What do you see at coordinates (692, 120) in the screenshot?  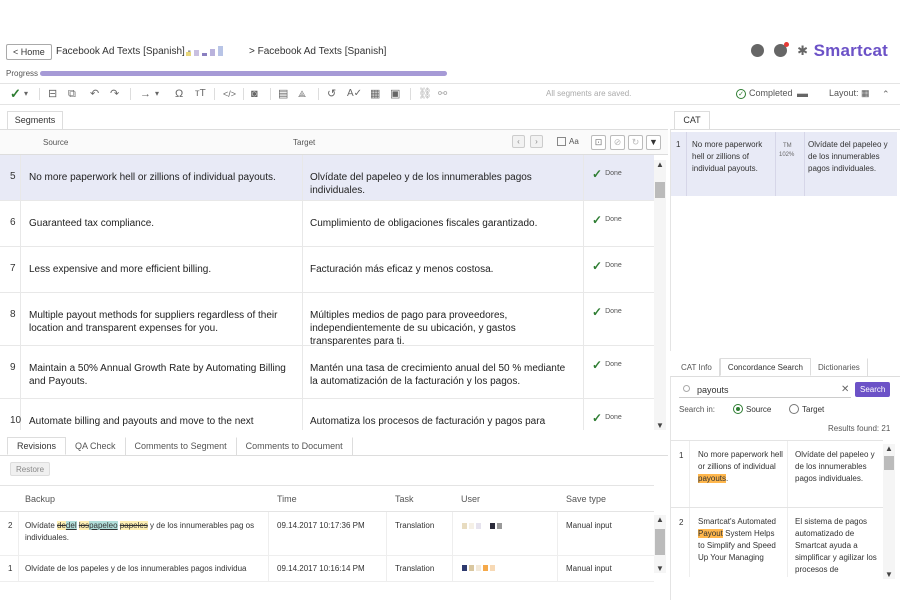 I see `tab-cat: CAT` at bounding box center [692, 120].